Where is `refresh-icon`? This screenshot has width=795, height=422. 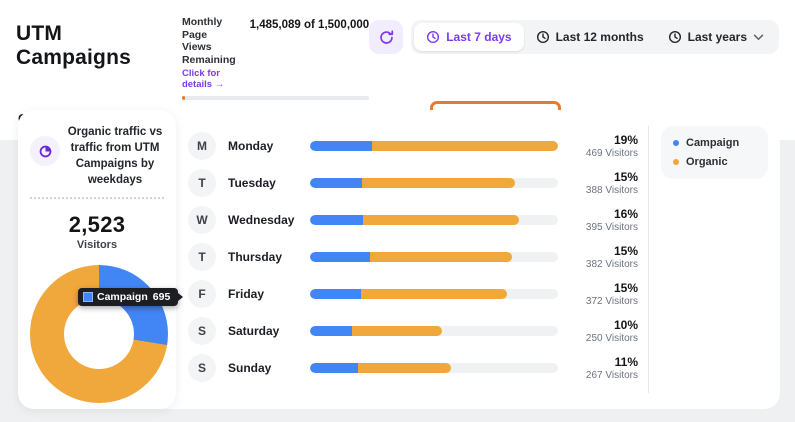
refresh-icon is located at coordinates (386, 37).